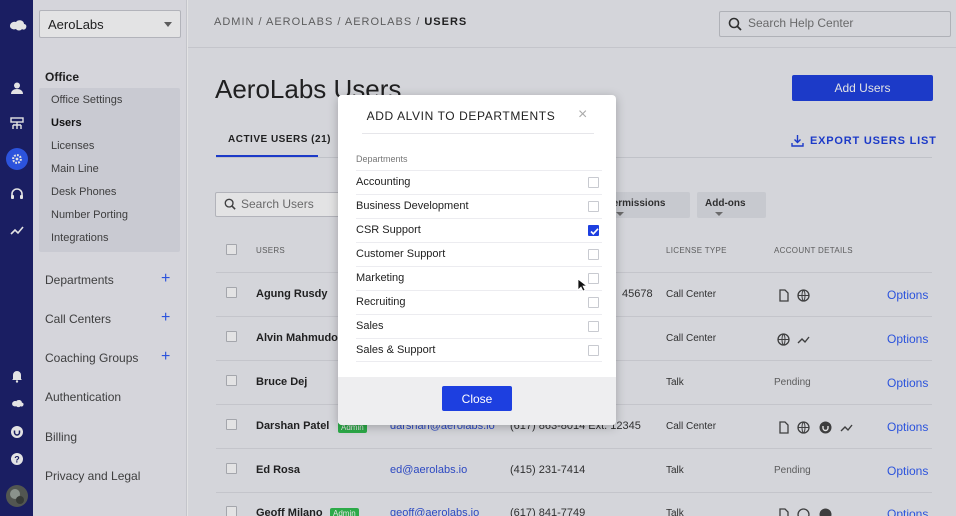 The height and width of the screenshot is (516, 956). What do you see at coordinates (479, 302) in the screenshot?
I see `department-row: Recruiting` at bounding box center [479, 302].